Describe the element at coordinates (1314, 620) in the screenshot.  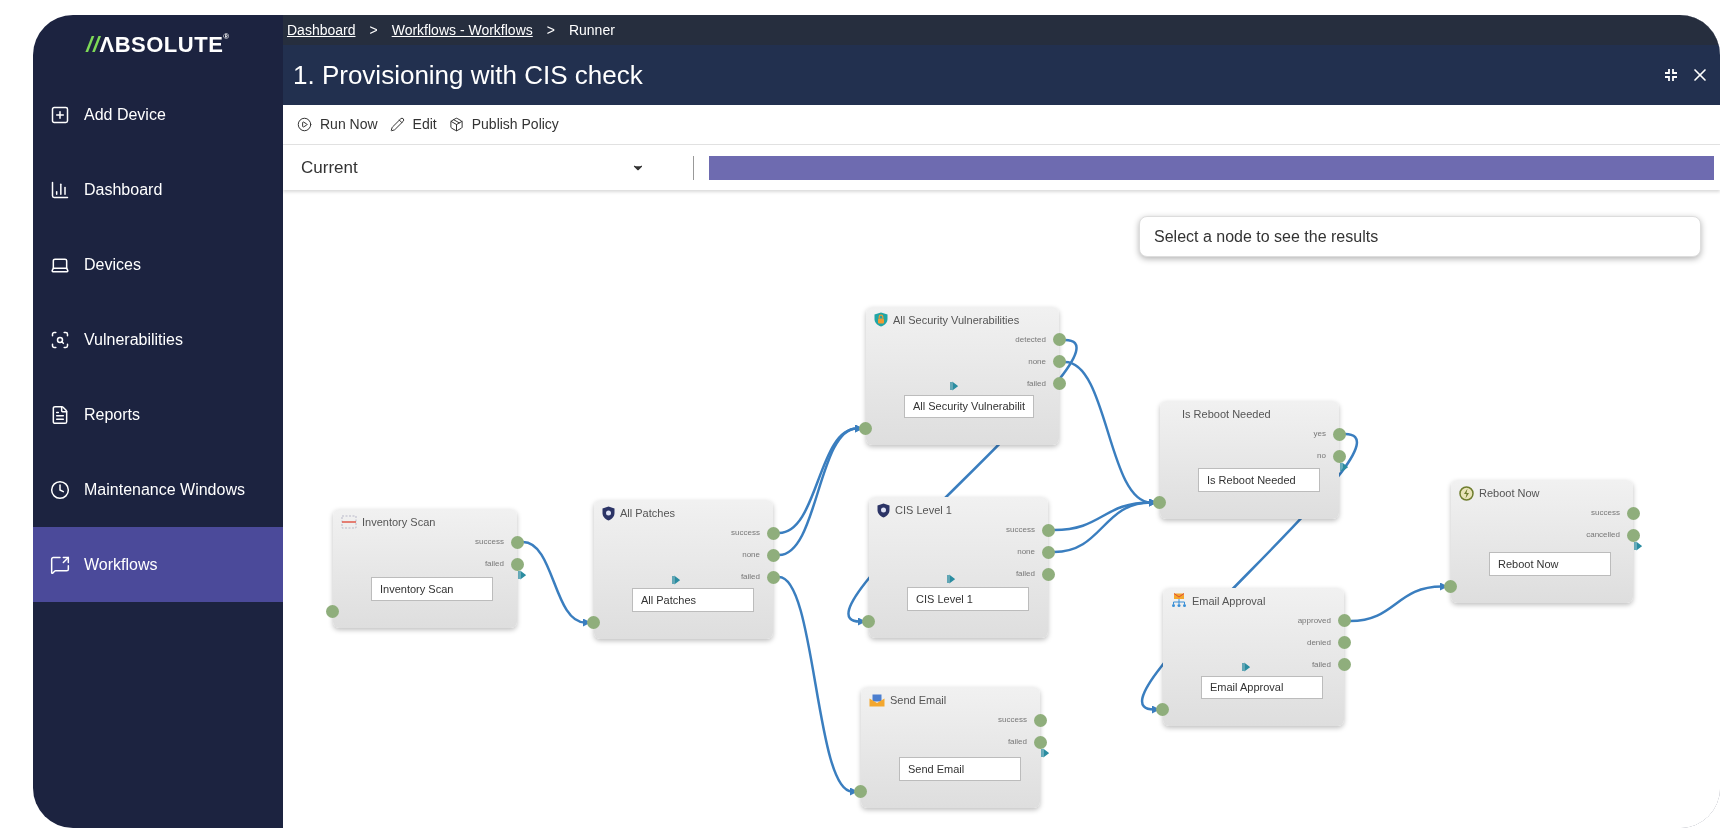
I see `port-label: approved` at that location.